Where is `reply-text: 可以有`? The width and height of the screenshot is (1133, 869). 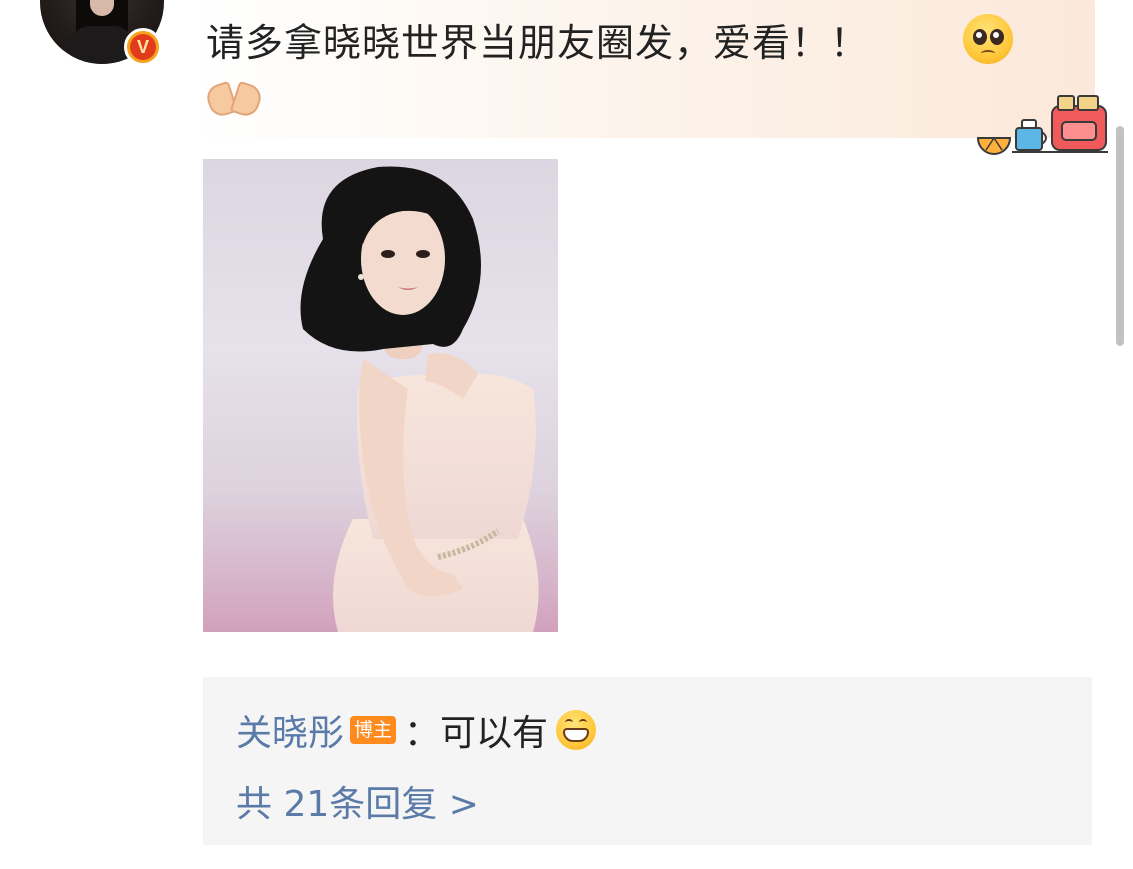 reply-text: 可以有 is located at coordinates (494, 733).